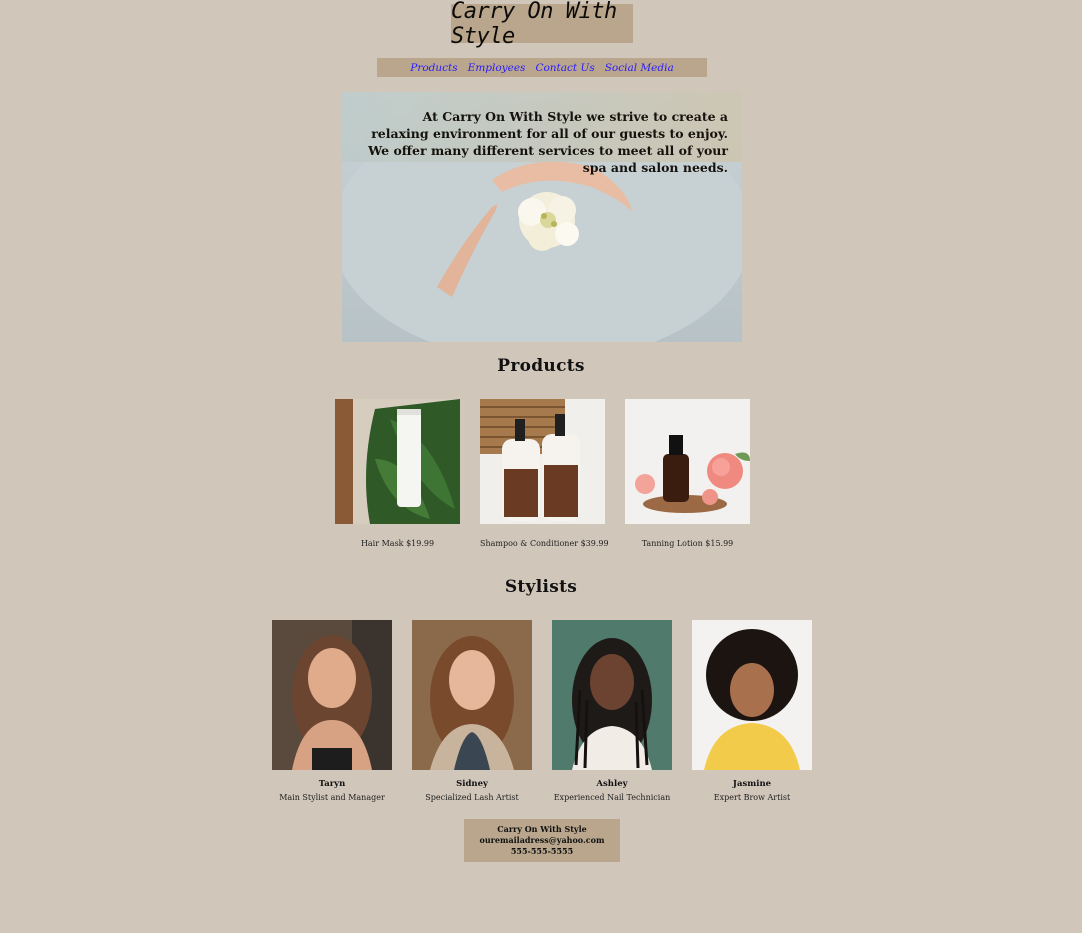  What do you see at coordinates (497, 68) in the screenshot?
I see `nav-link-employees: Employees` at bounding box center [497, 68].